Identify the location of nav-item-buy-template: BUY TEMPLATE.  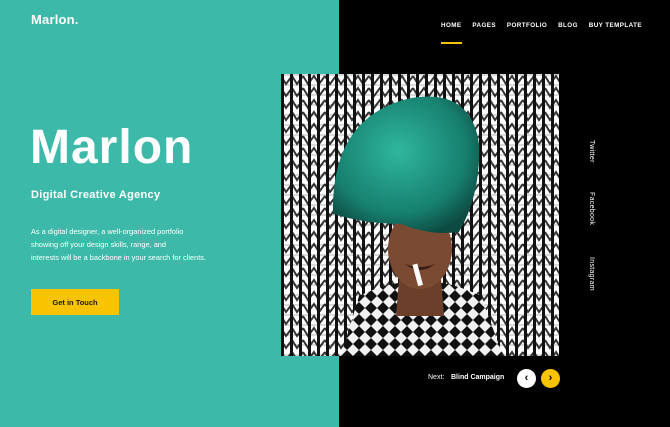
(615, 28).